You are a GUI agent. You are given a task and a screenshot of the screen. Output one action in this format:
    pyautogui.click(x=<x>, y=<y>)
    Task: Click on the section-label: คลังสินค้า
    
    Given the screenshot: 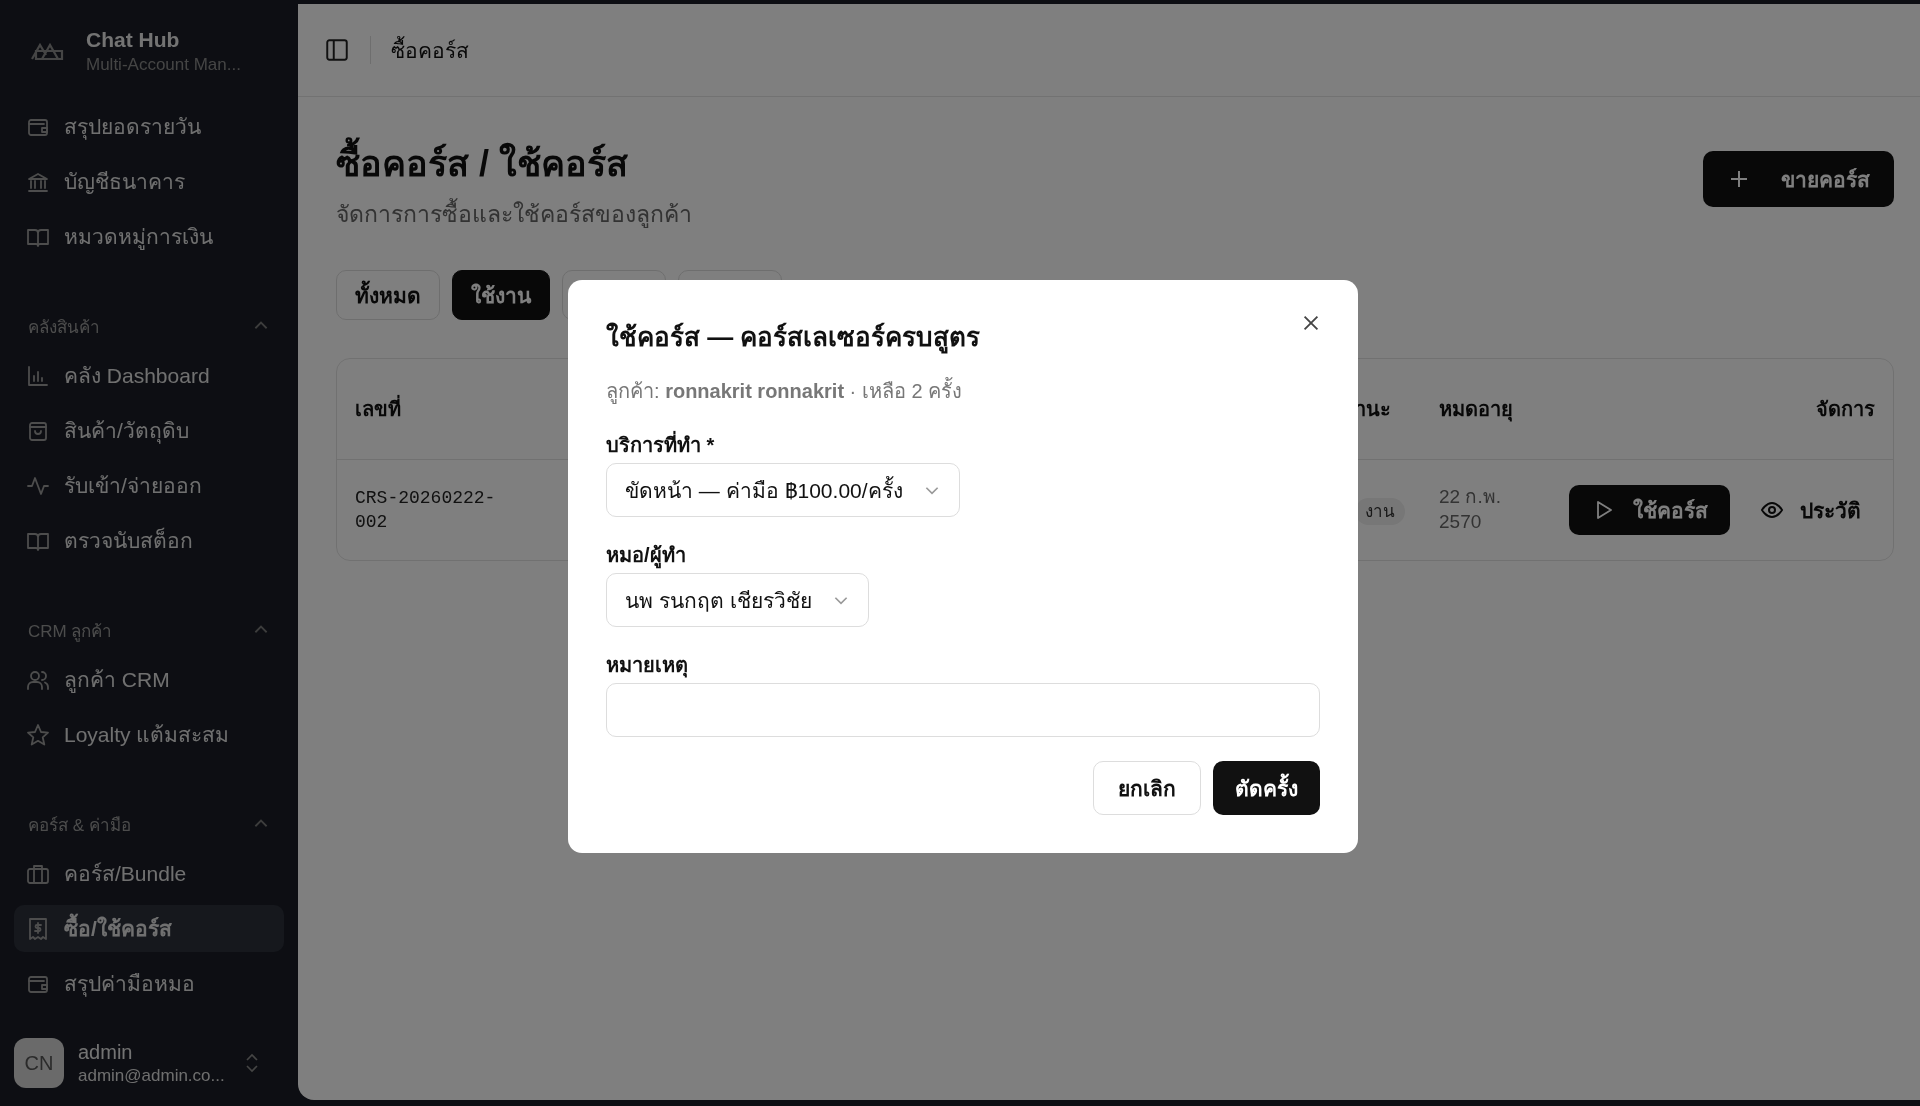 What is the action you would take?
    pyautogui.click(x=64, y=327)
    